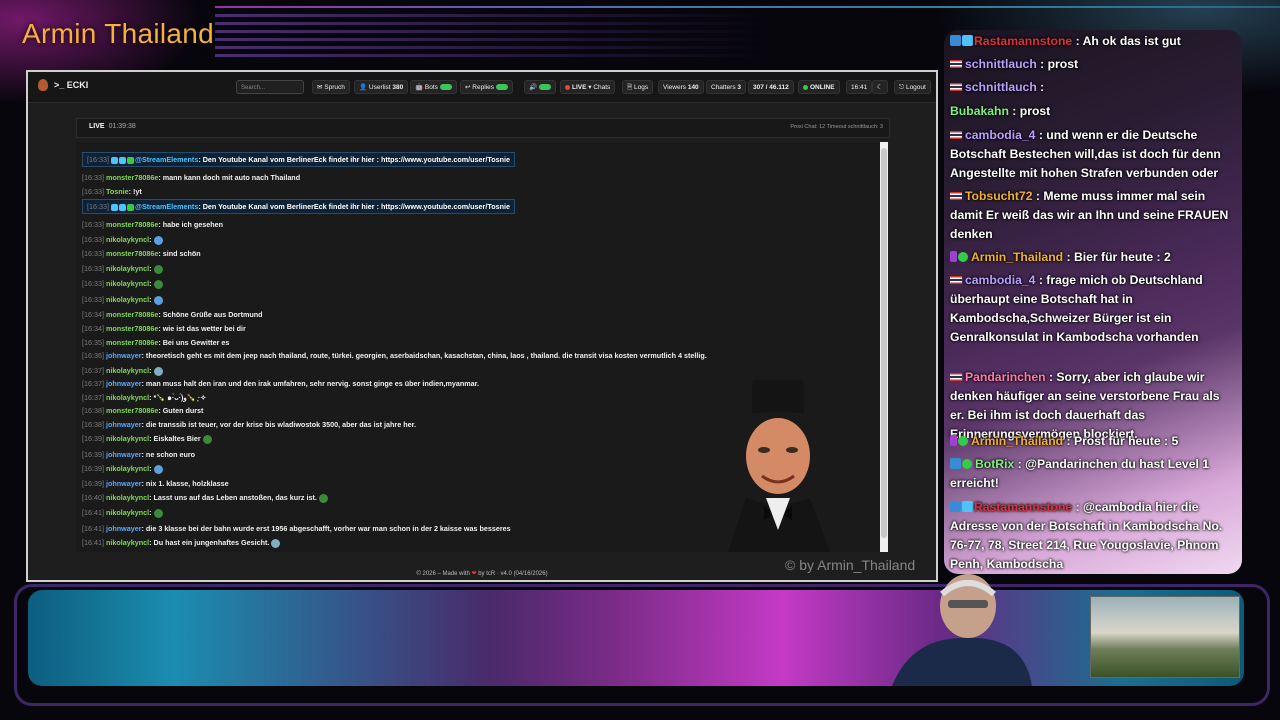 The image size is (1280, 720). Describe the element at coordinates (859, 87) in the screenshot. I see `clock: 16:41` at that location.